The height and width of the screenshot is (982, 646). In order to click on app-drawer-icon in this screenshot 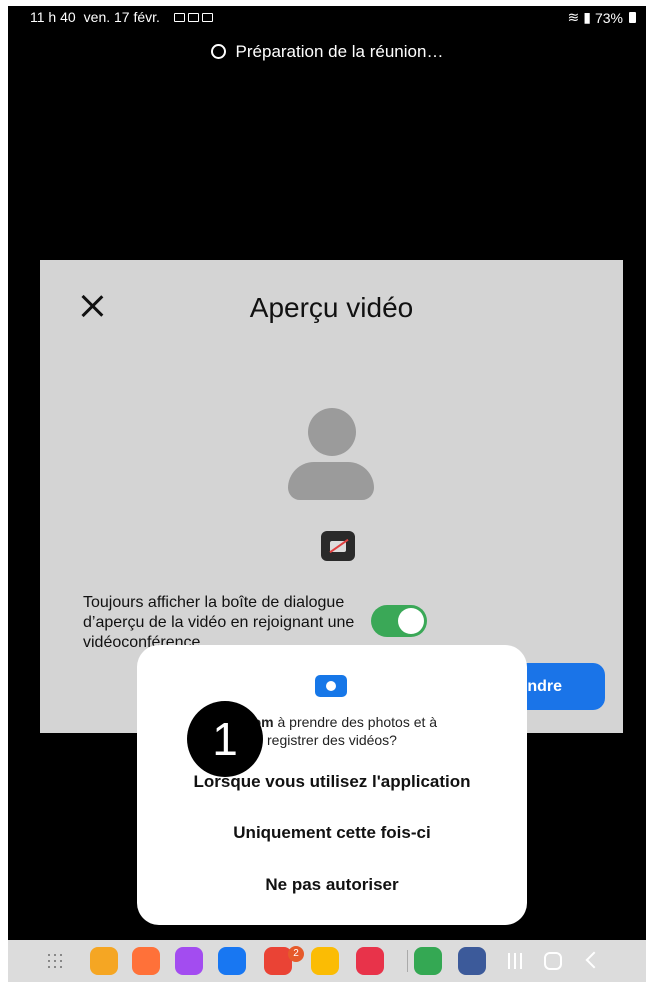, I will do `click(55, 961)`.